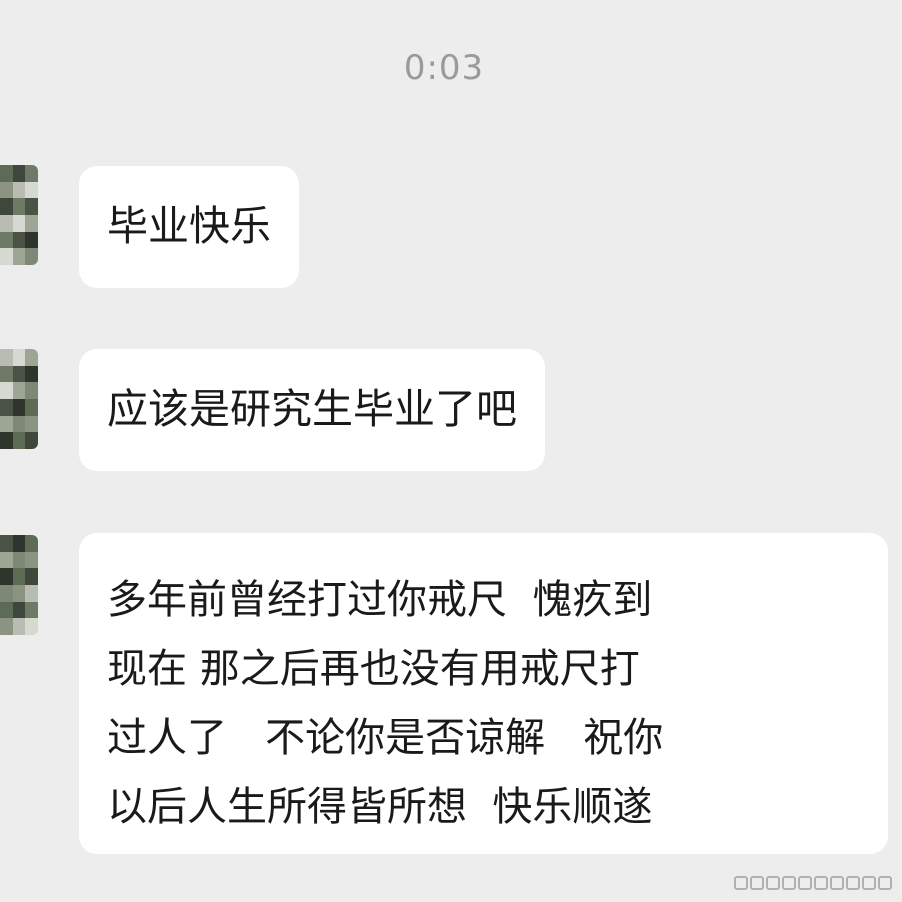 The image size is (902, 902). What do you see at coordinates (385, 738) in the screenshot?
I see `message-text-line: 过人了 不论你是否谅解 祝你` at bounding box center [385, 738].